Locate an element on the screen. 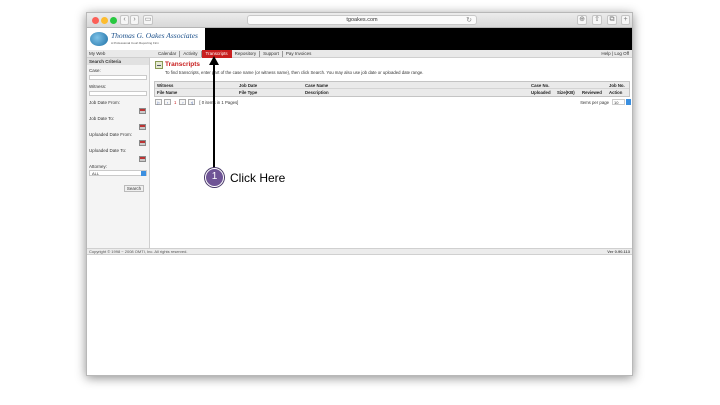 This screenshot has width=720, height=405. job-date-to-label: Job Date To: is located at coordinates (102, 118).